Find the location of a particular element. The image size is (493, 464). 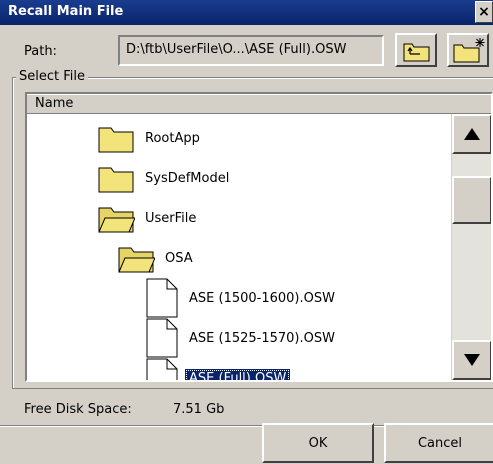

scroll-down-button is located at coordinates (471, 360).